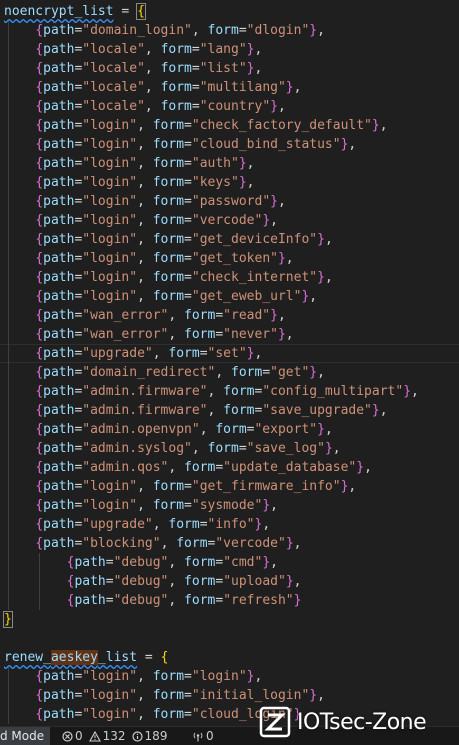  I want to click on code-line: {path="login", form="login"},, so click(133, 676).